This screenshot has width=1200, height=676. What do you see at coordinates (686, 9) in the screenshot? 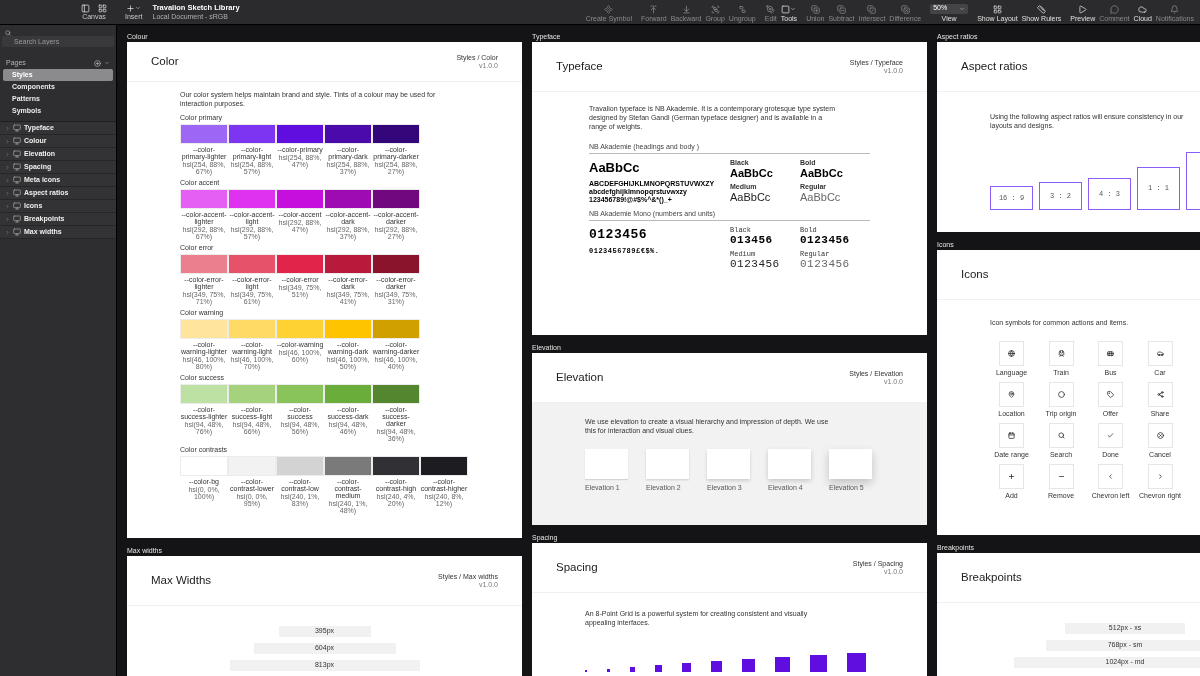
I see `arrow-down-icon` at bounding box center [686, 9].